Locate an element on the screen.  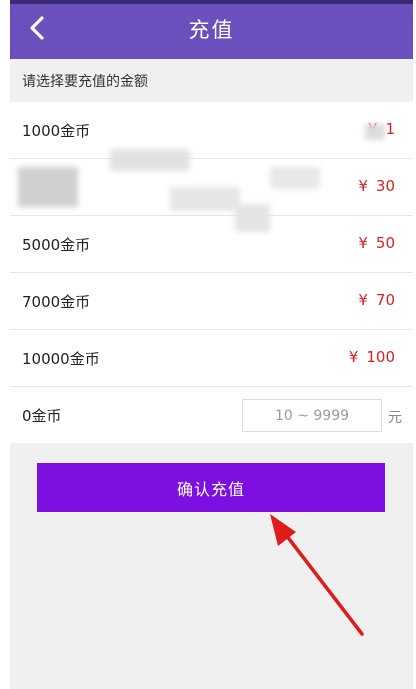
confirm-recharge-button: 确认充值 is located at coordinates (211, 487).